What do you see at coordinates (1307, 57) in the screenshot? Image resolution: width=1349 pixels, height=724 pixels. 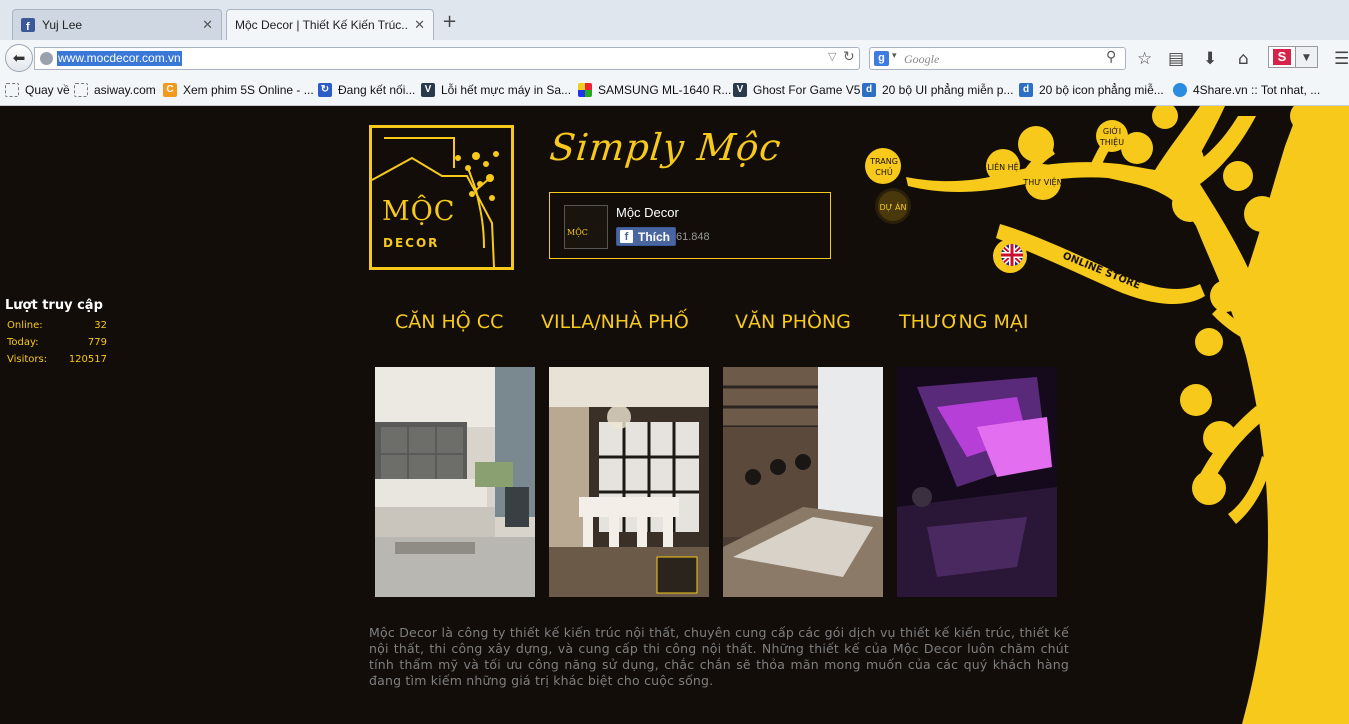 I see `extension-dropdown-icon: ▼` at bounding box center [1307, 57].